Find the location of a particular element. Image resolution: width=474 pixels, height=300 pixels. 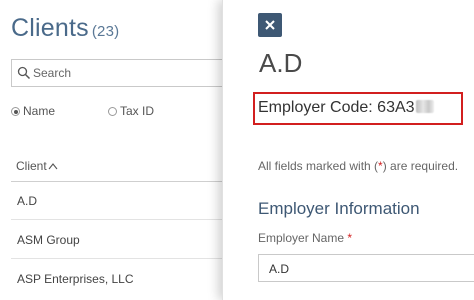

employer-code-text: Employer Code: 63A3 is located at coordinates (336, 107).